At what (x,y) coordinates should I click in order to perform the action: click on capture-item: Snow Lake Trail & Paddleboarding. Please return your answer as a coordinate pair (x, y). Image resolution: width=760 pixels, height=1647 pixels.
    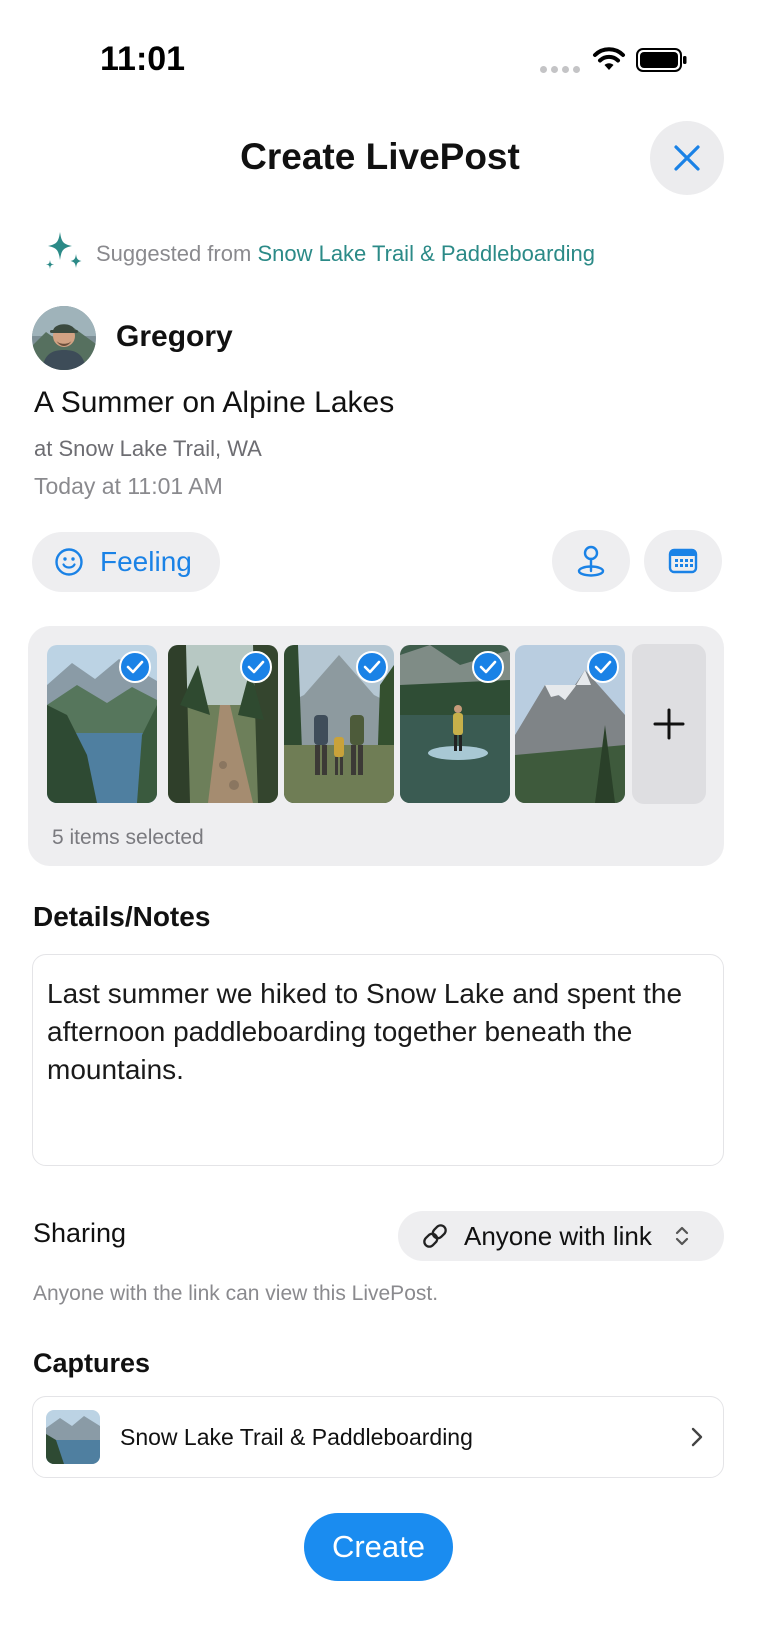
    Looking at the image, I should click on (378, 1437).